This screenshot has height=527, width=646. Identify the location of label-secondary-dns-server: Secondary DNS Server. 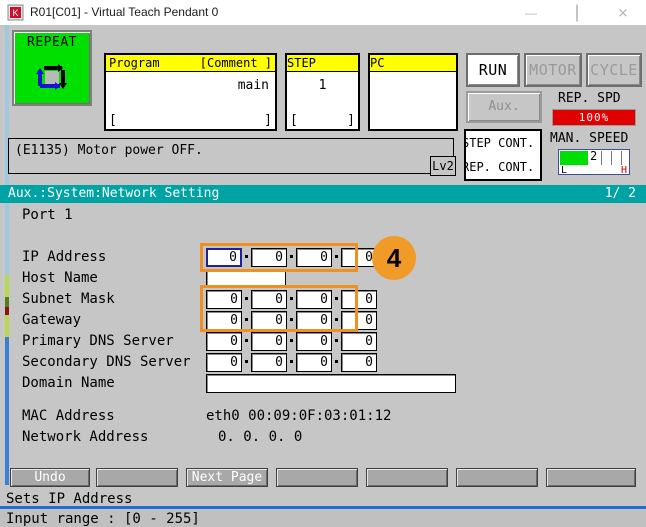
(106, 362).